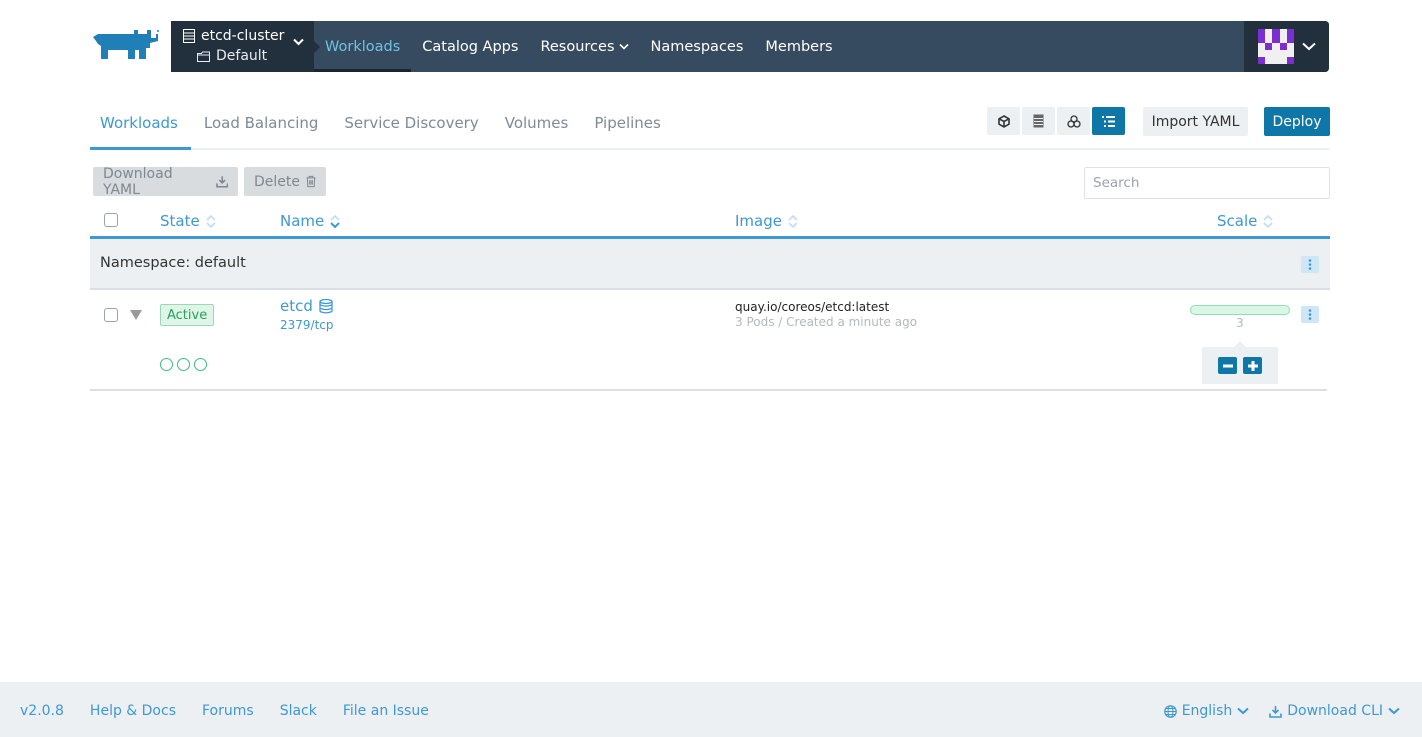 This screenshot has width=1422, height=737. What do you see at coordinates (173, 263) in the screenshot?
I see `namespace-label: Namespace: default` at bounding box center [173, 263].